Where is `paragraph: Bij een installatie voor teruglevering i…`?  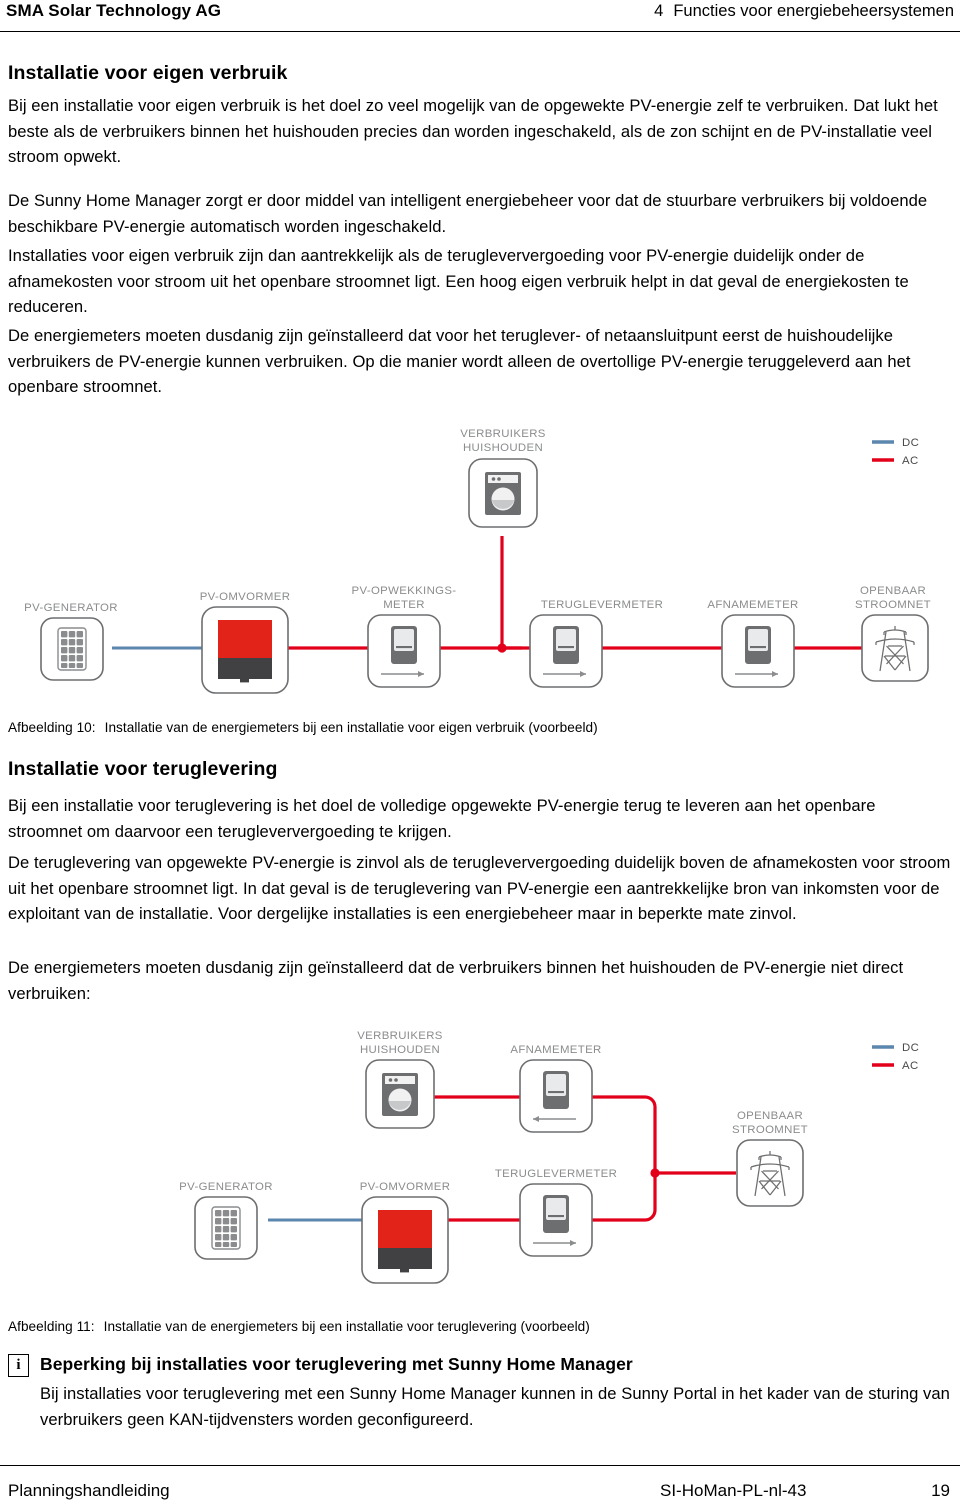 paragraph: Bij een installatie voor teruglevering i… is located at coordinates (442, 818).